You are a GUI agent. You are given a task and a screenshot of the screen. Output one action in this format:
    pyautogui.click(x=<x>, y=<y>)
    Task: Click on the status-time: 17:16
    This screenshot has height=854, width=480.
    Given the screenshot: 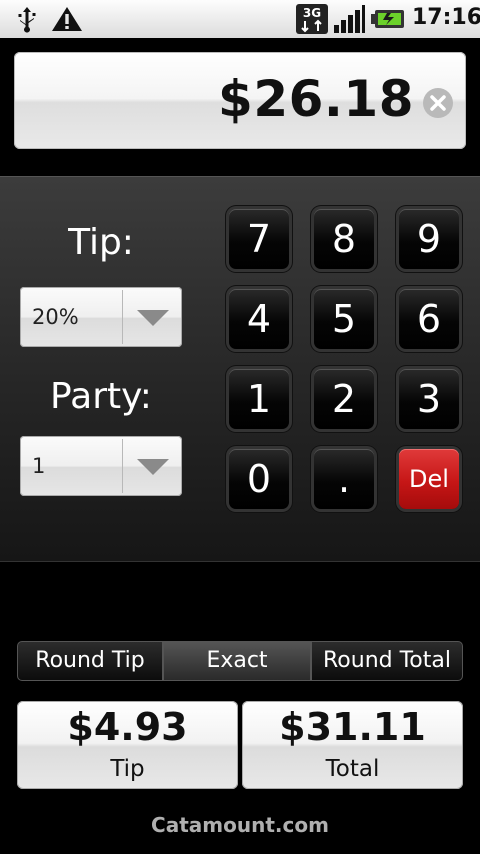 What is the action you would take?
    pyautogui.click(x=446, y=17)
    